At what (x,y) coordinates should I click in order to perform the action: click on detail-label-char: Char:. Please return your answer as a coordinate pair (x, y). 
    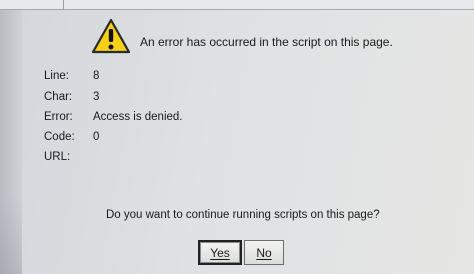
    Looking at the image, I should click on (58, 97).